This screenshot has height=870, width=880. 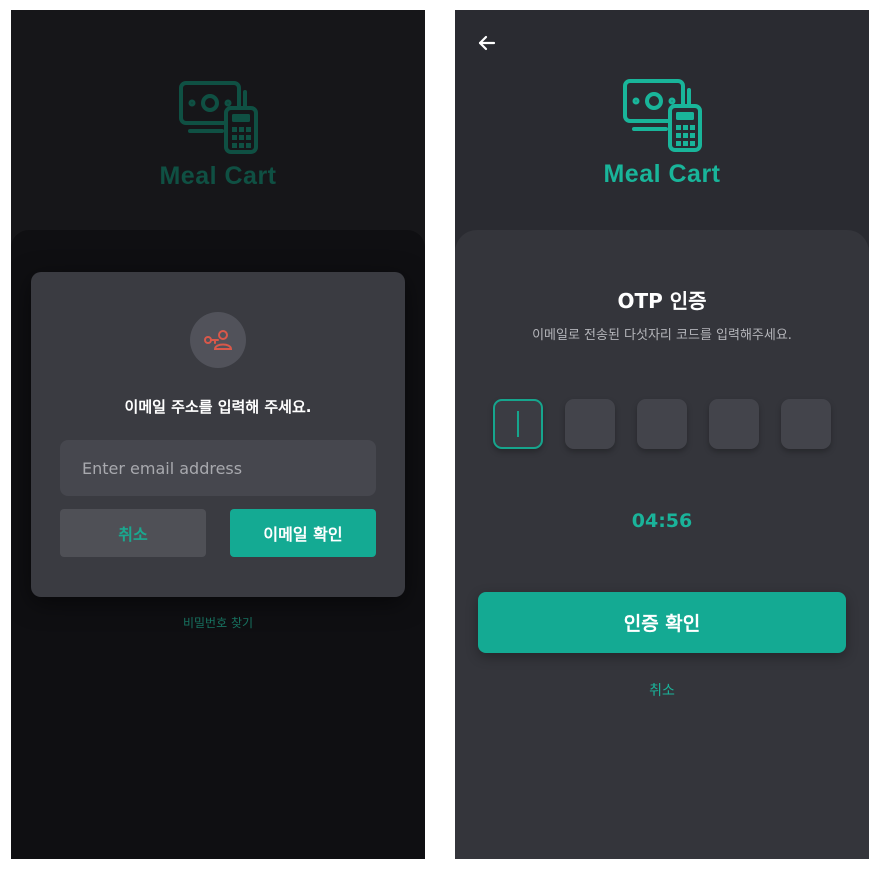 I want to click on countdown-timer: 04:56, so click(x=662, y=521).